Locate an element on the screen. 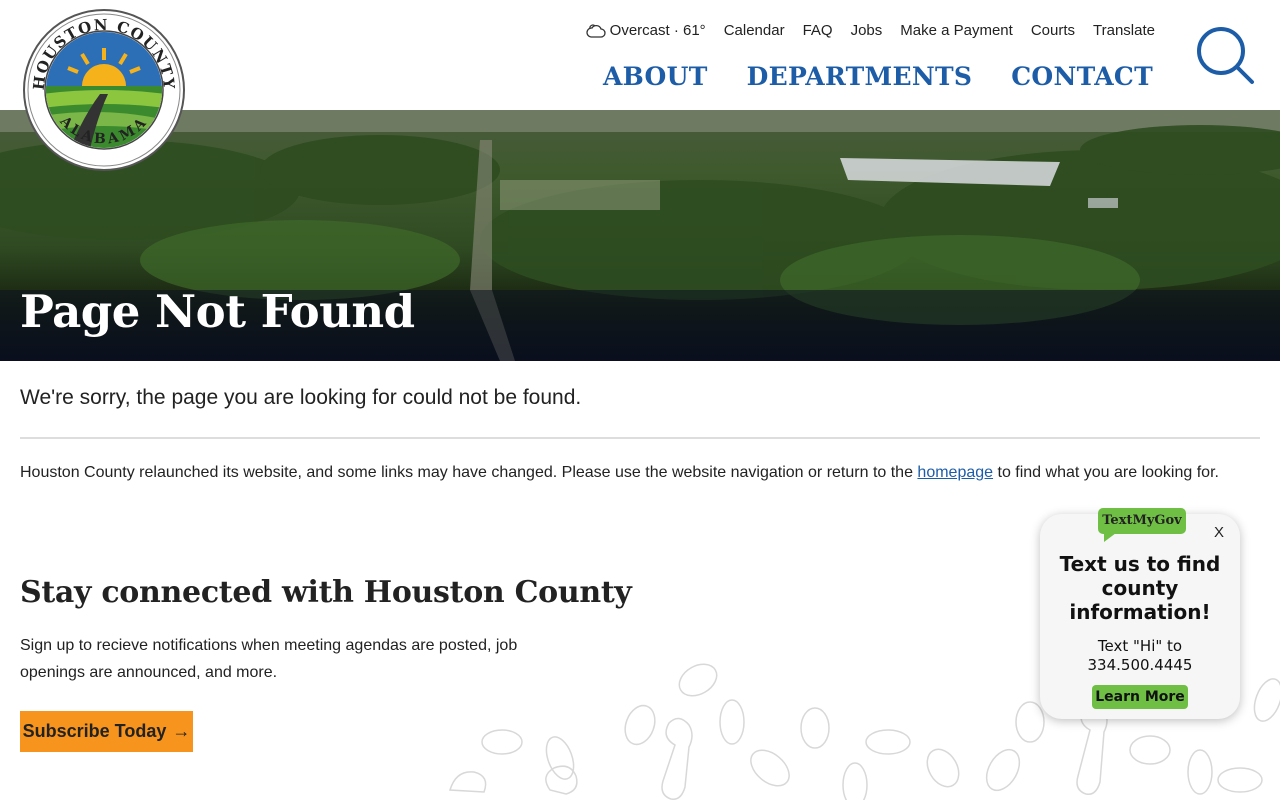  textmygov-phone: 334.500.4445 is located at coordinates (1140, 665).